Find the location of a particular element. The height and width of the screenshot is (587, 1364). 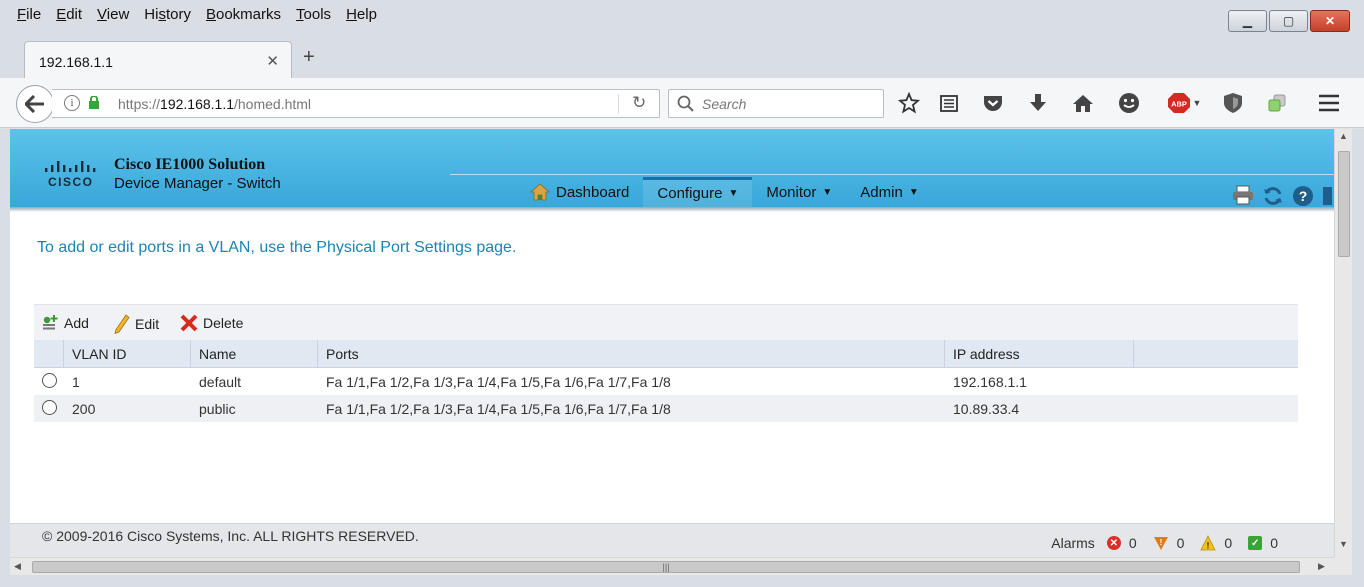

header-name: Name is located at coordinates (254, 353).